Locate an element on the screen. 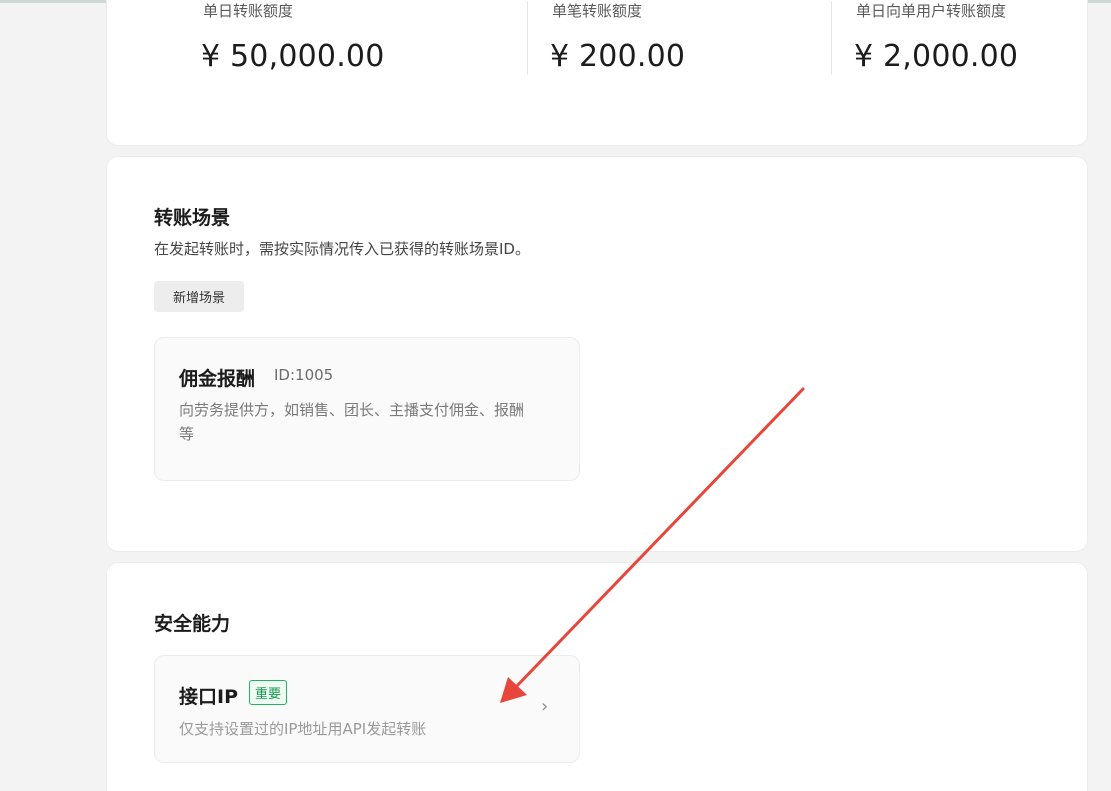 This screenshot has height=791, width=1111. scene-tile-commission: 佣金报酬 ID:1005 向劳务提供方，如销售、团长、主播支付佣金、报酬 等 is located at coordinates (367, 409).